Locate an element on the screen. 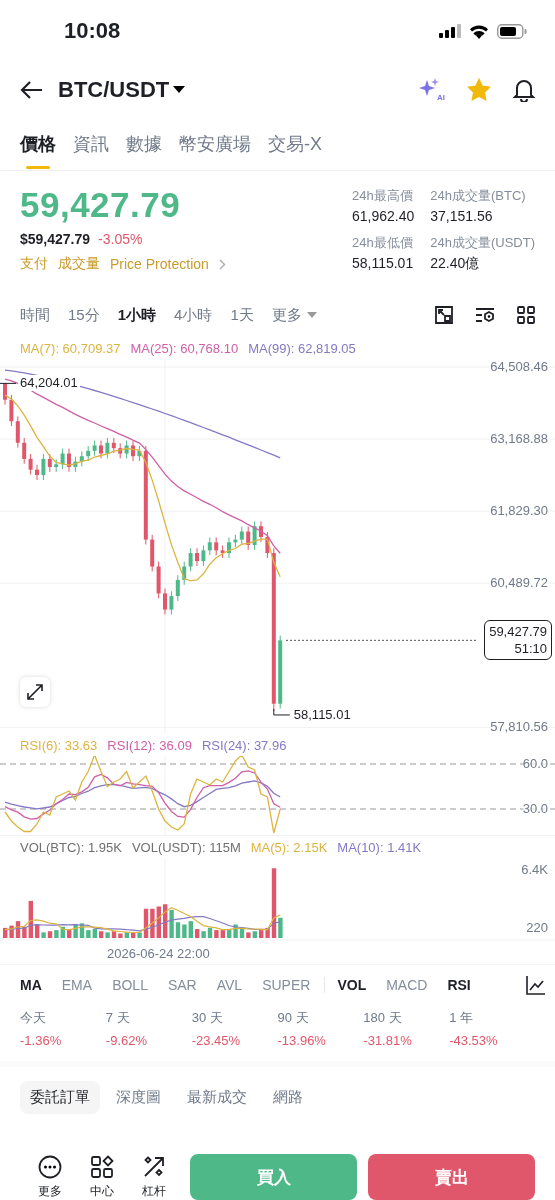 The image size is (555, 1200). period-change: -13.96% is located at coordinates (302, 1040).